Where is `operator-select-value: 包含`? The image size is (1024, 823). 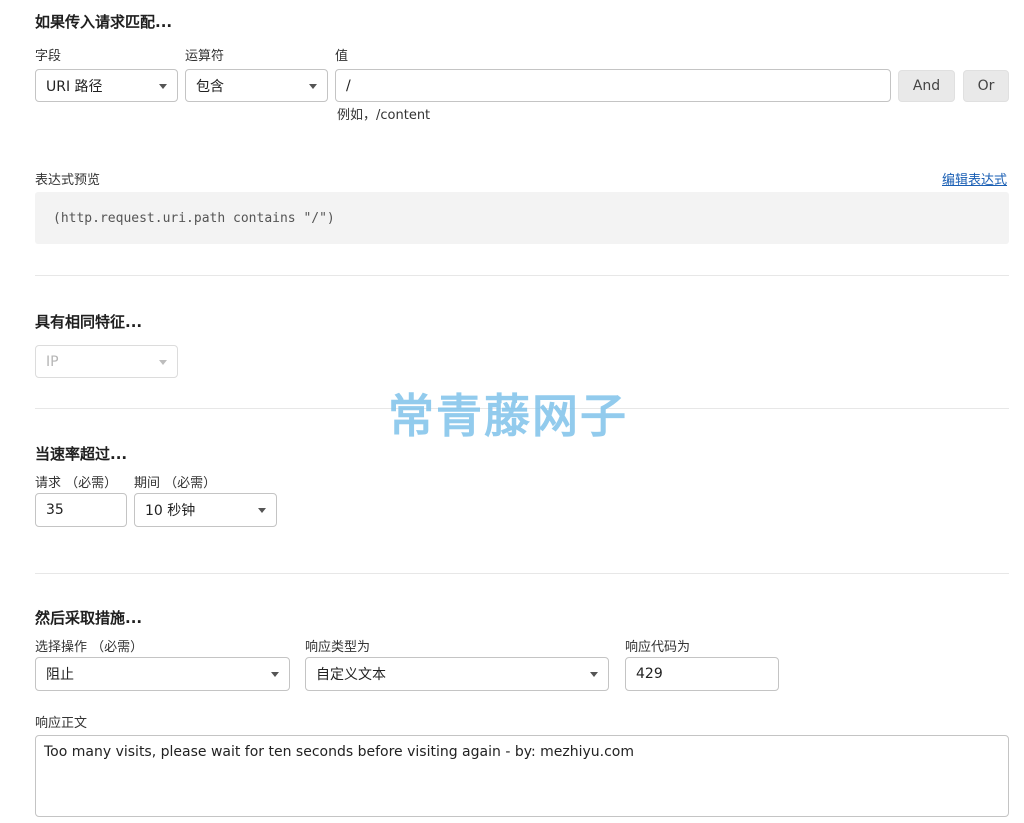 operator-select-value: 包含 is located at coordinates (210, 86).